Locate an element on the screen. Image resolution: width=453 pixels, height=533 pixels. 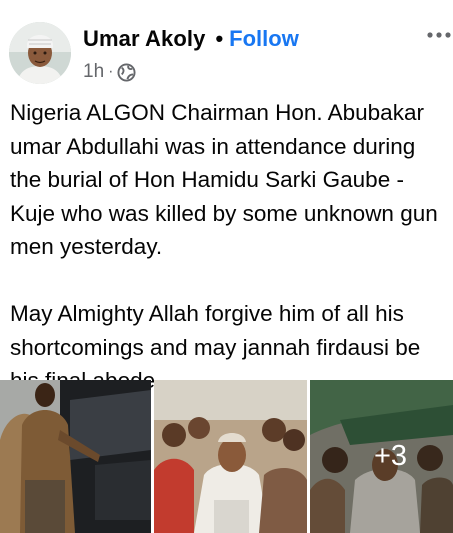
post-photo-more: +3 is located at coordinates (381, 456).